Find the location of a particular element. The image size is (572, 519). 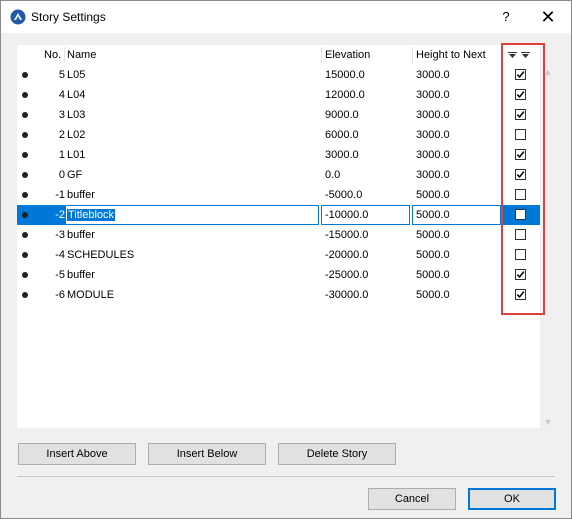

story-elevation: 6000.0 is located at coordinates (342, 135).